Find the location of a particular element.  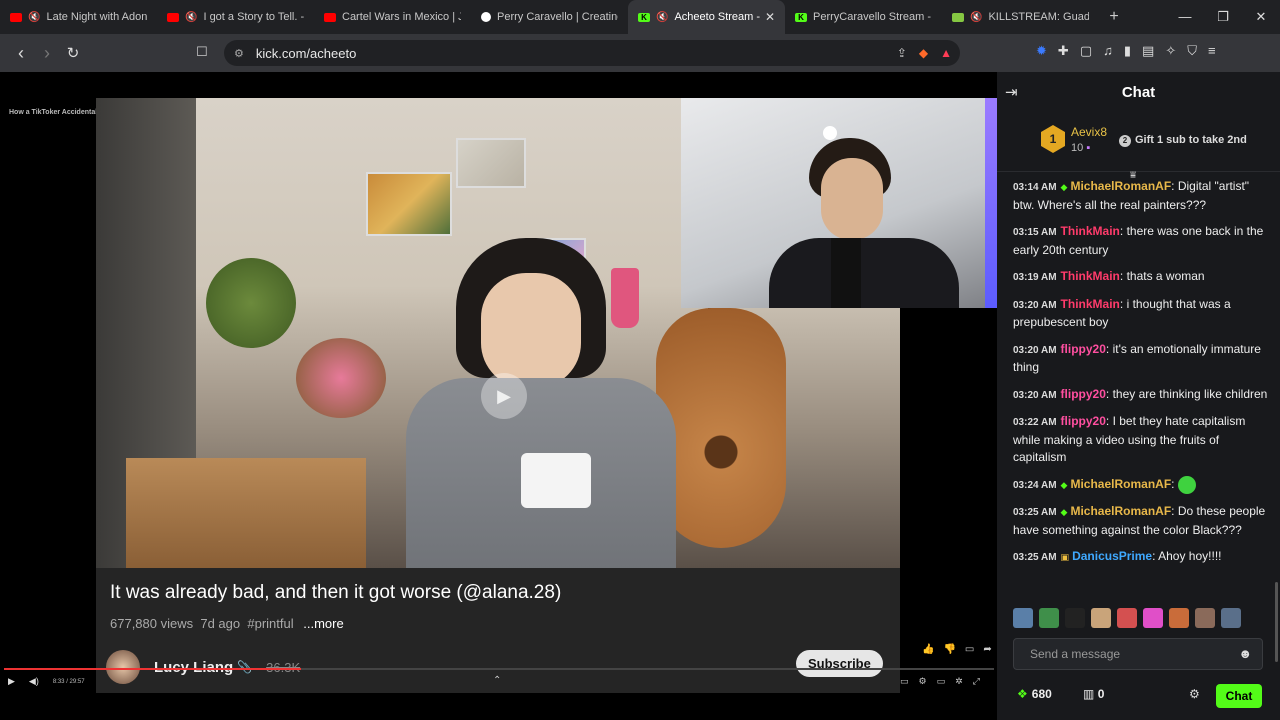

tab-2: Cartel Wars in Mexico | JF is located at coordinates (392, 17).